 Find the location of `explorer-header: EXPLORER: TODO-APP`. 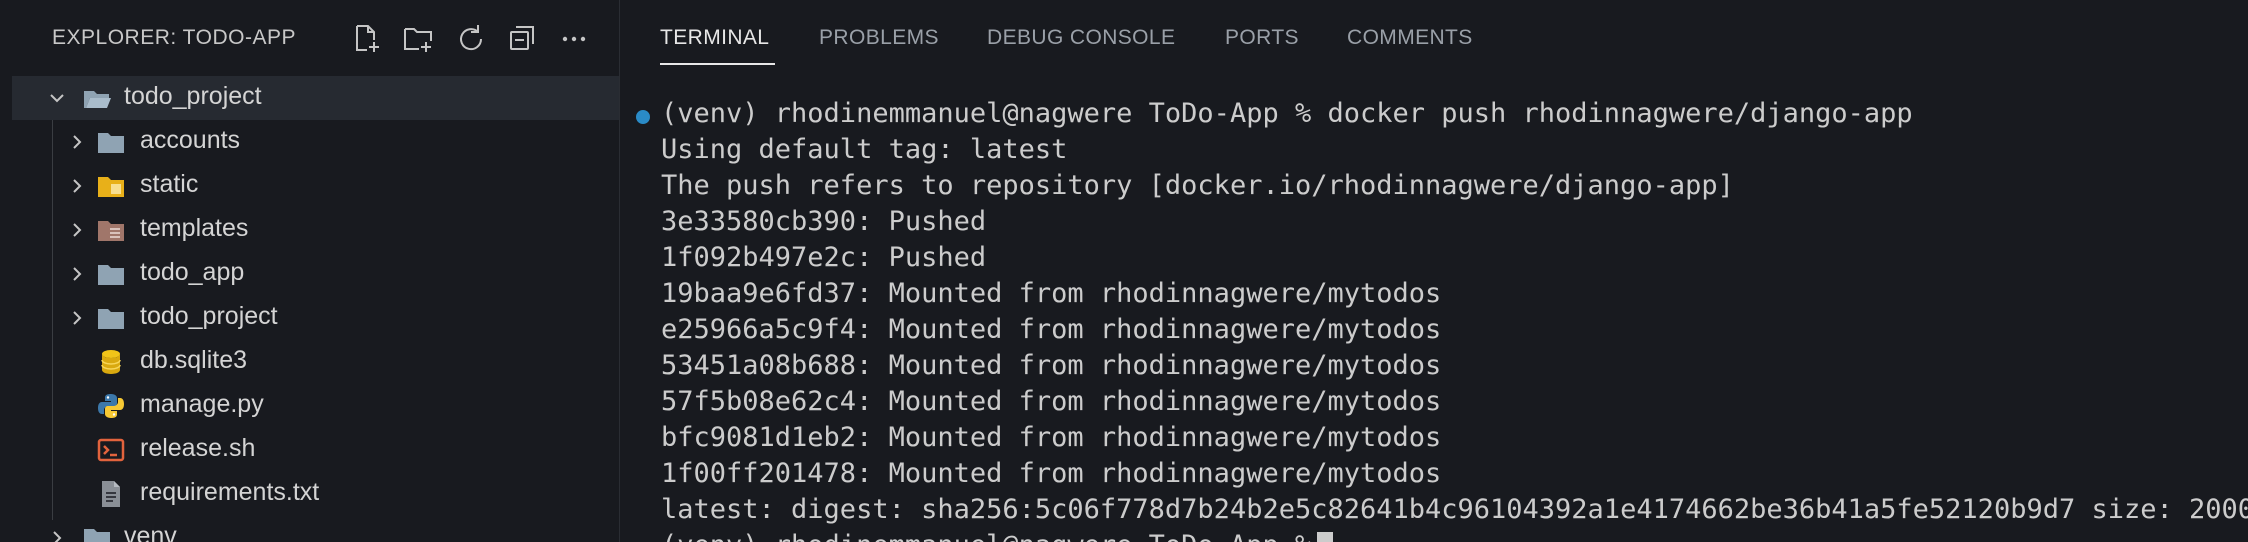

explorer-header: EXPLORER: TODO-APP is located at coordinates (309, 38).